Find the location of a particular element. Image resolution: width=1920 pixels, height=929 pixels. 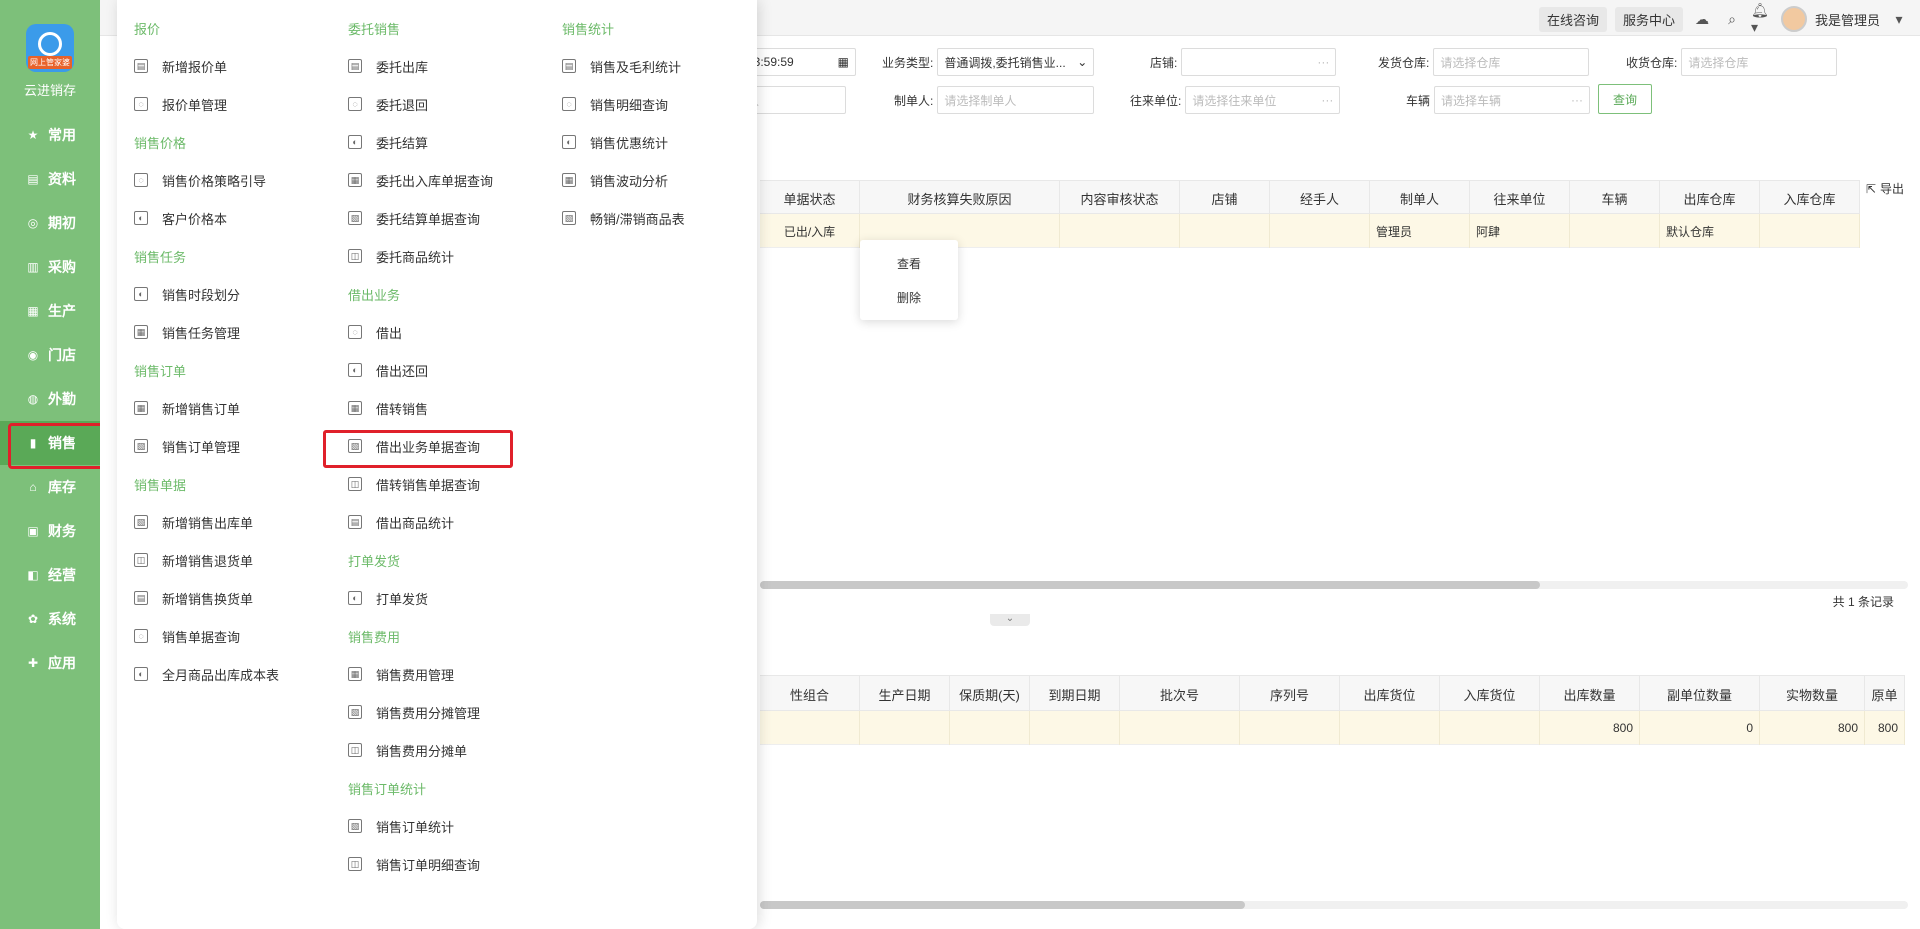

menu-item: ▦ 销售费用管理 is located at coordinates (436, 674).